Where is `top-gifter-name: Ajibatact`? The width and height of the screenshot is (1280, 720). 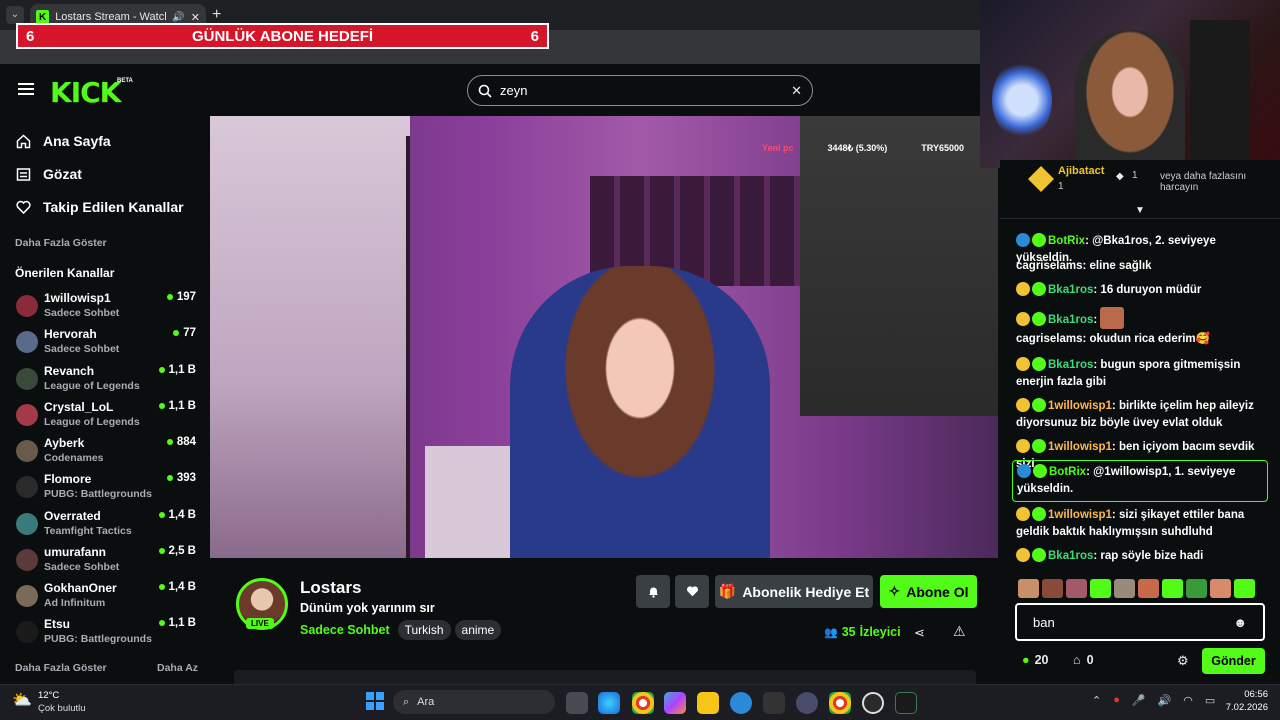 top-gifter-name: Ajibatact is located at coordinates (1081, 171).